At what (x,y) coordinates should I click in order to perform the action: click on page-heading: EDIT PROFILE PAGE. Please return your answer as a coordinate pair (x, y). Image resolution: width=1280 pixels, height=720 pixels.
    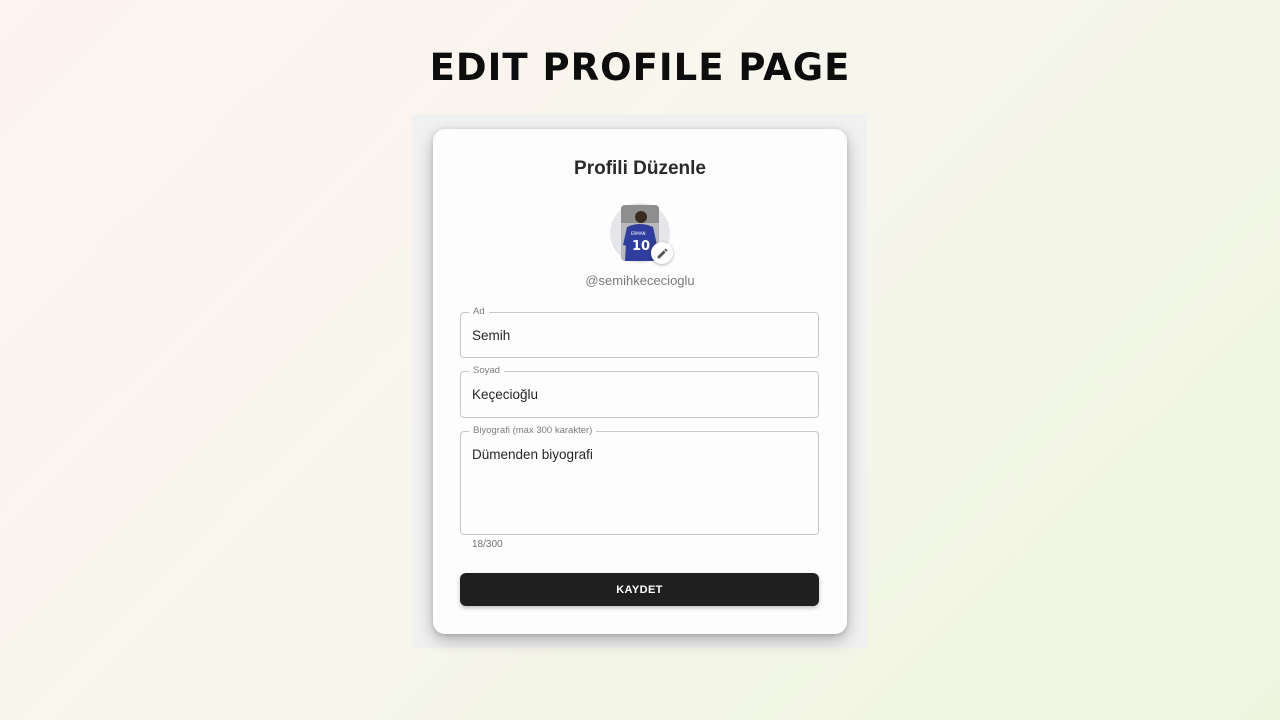
    Looking at the image, I should click on (640, 67).